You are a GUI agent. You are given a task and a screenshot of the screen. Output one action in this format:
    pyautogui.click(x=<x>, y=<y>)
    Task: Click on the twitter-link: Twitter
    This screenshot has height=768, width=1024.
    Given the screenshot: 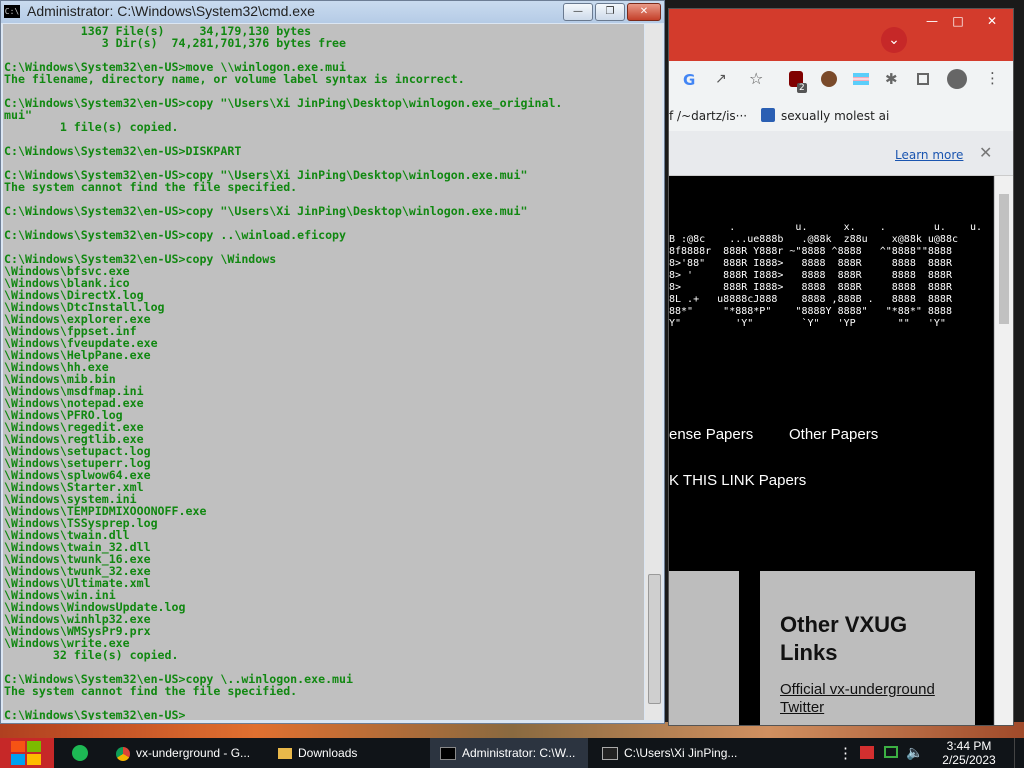 What is the action you would take?
    pyautogui.click(x=802, y=707)
    